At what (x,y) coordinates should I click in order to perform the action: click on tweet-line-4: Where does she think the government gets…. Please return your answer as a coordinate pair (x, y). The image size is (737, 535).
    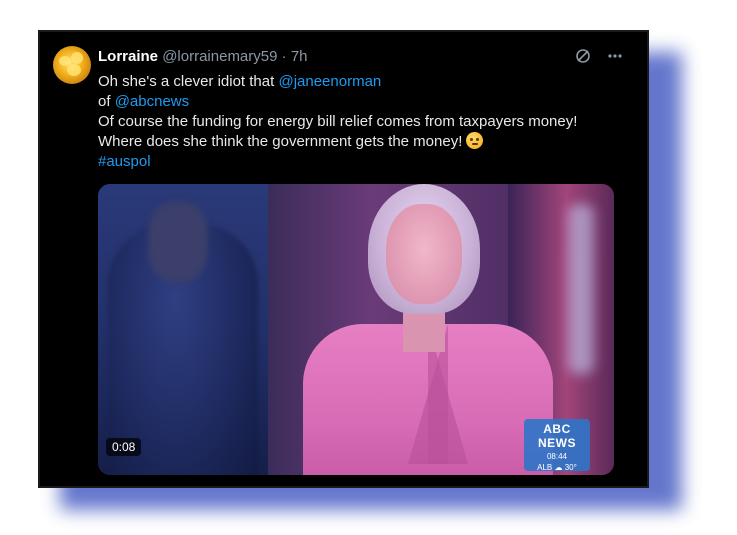
    Looking at the image, I should click on (368, 142).